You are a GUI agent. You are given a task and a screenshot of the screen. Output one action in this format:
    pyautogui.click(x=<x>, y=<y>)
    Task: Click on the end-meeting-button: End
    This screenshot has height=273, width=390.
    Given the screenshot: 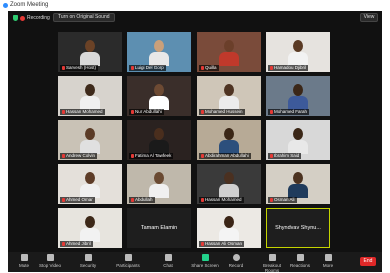 What is the action you would take?
    pyautogui.click(x=368, y=261)
    